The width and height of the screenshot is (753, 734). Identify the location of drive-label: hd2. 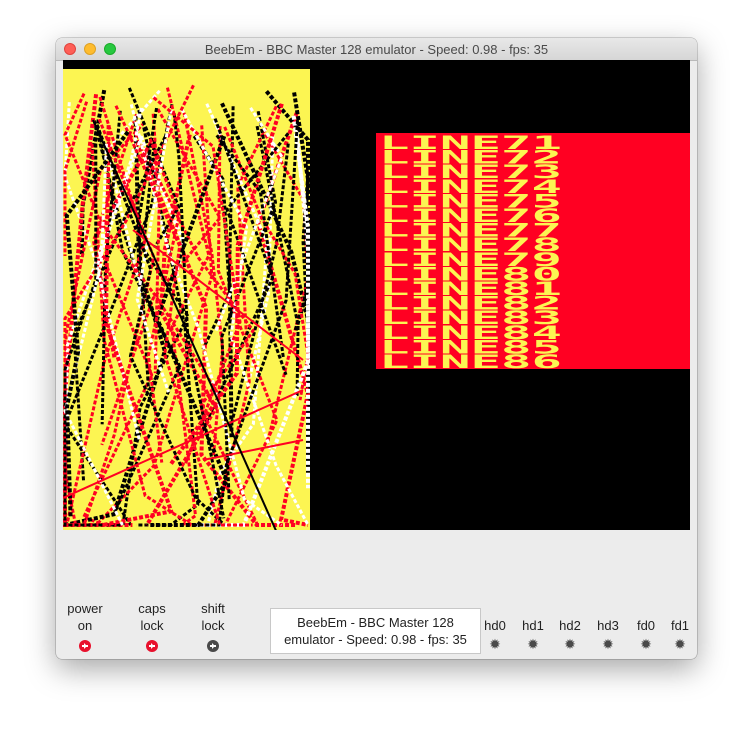
(570, 625).